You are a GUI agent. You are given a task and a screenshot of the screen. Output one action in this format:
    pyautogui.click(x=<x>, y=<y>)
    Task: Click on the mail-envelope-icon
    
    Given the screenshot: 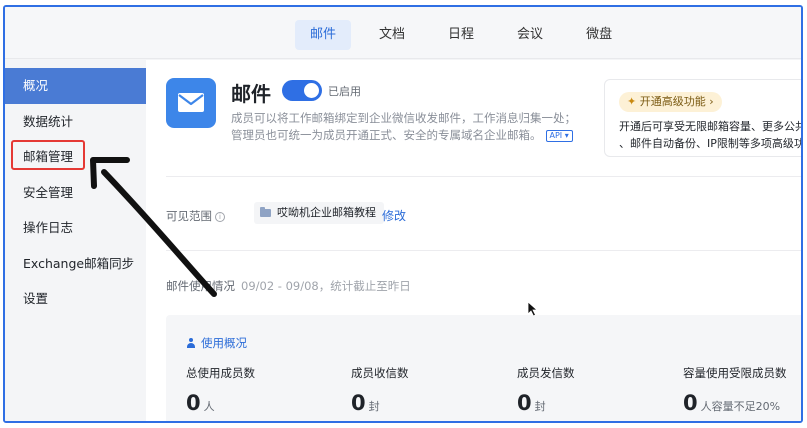 What is the action you would take?
    pyautogui.click(x=191, y=103)
    